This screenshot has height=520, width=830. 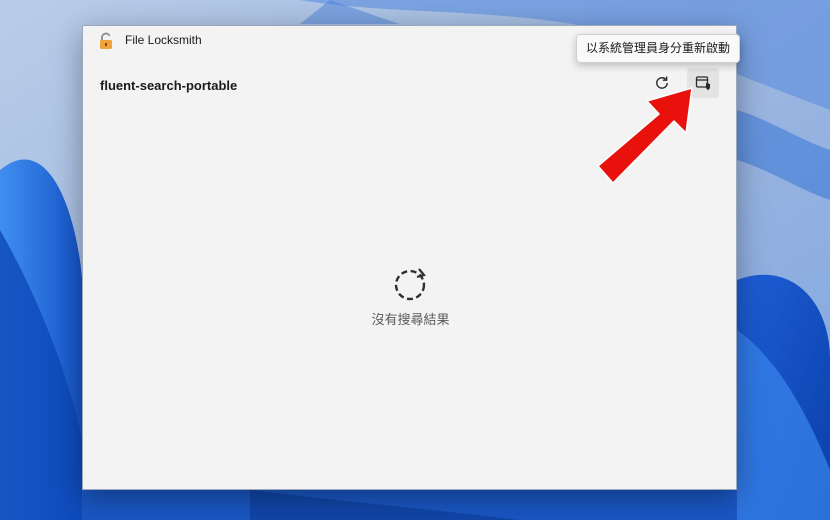 I want to click on restart-as-admin-icon, so click(x=702, y=83).